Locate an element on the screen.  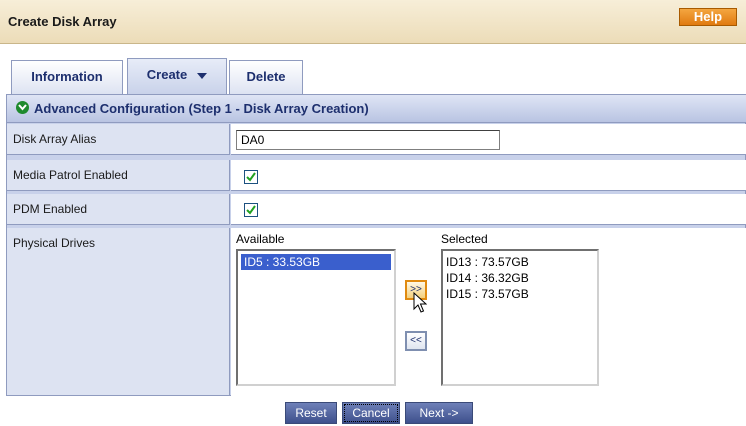
list-item: ID14 : 36.32GB is located at coordinates (520, 278).